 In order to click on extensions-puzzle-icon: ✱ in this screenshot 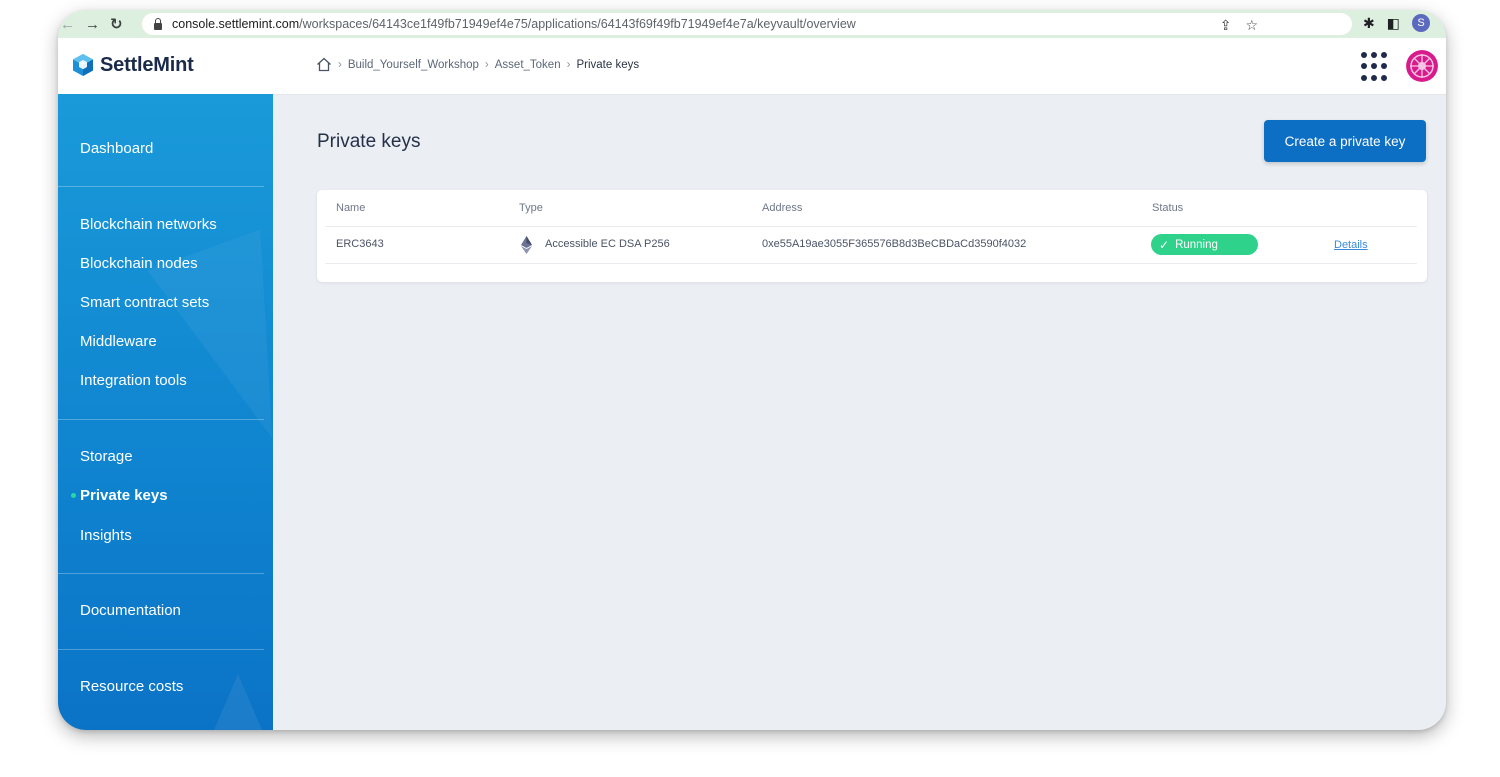, I will do `click(1369, 23)`.